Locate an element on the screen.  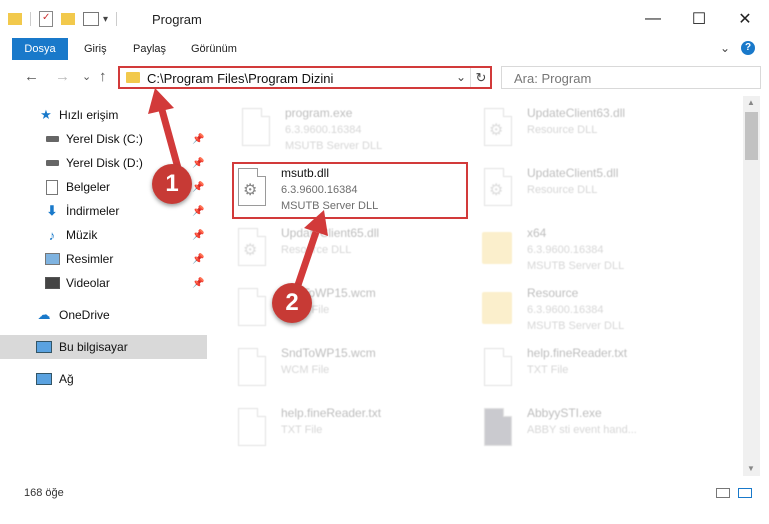
sidebar-item-disk-c: Yerel Disk (C:) 📌 is located at coordinates (103, 139).